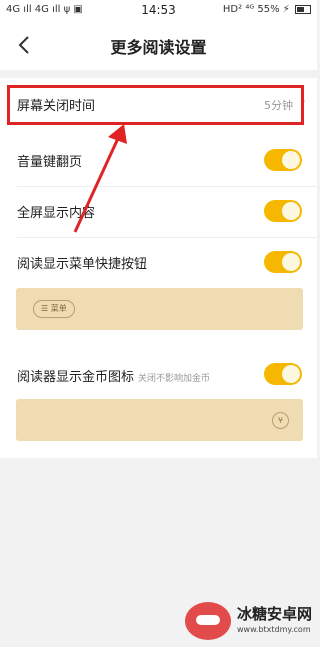 The image size is (320, 647). I want to click on status-right: HD² ⁴ᴳ 55% ⚡, so click(267, 9).